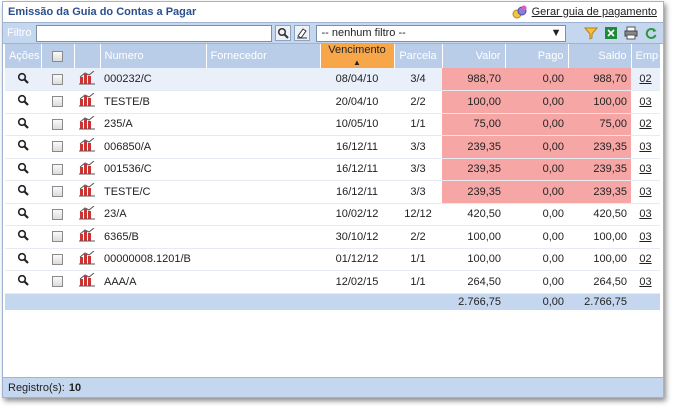  I want to click on col-select-all, so click(58, 56).